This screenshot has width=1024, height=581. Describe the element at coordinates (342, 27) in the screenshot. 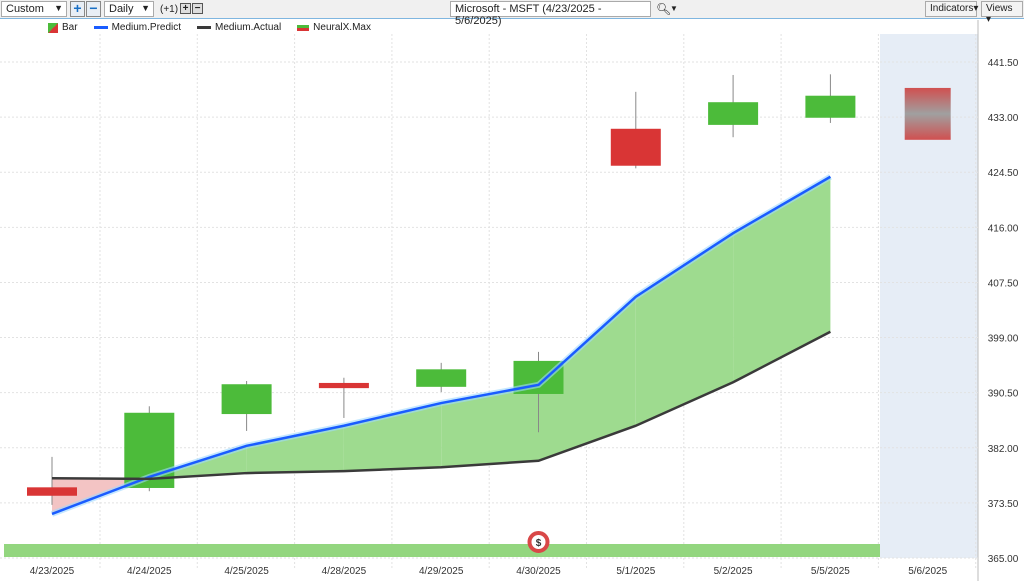

I see `legend-label: NeuralX.Max` at that location.